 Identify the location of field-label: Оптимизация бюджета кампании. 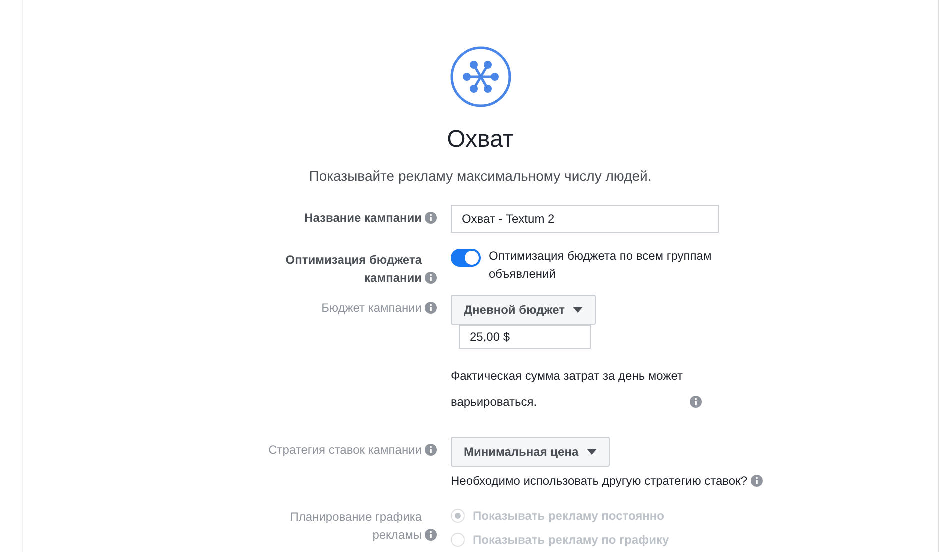
(353, 269).